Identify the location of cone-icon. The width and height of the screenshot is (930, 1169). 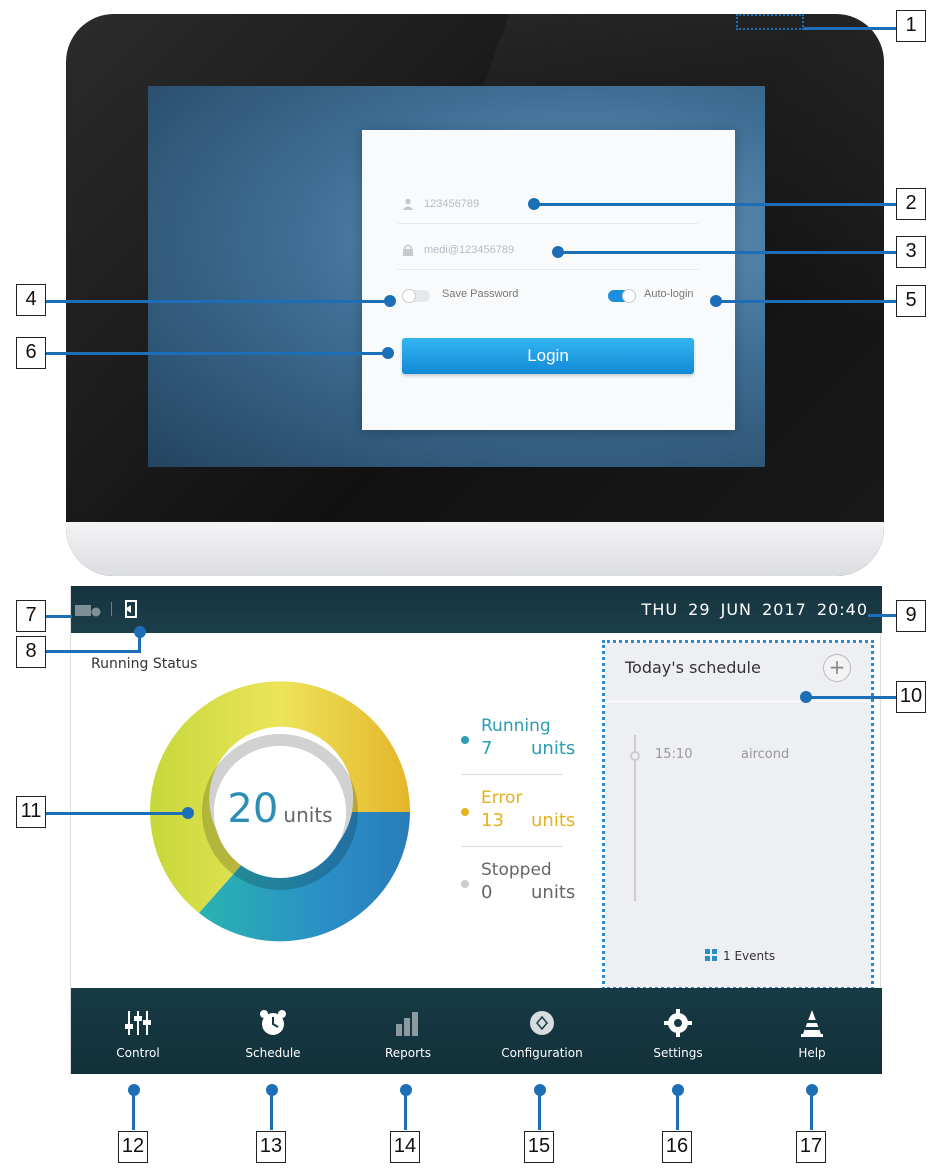
(812, 1023).